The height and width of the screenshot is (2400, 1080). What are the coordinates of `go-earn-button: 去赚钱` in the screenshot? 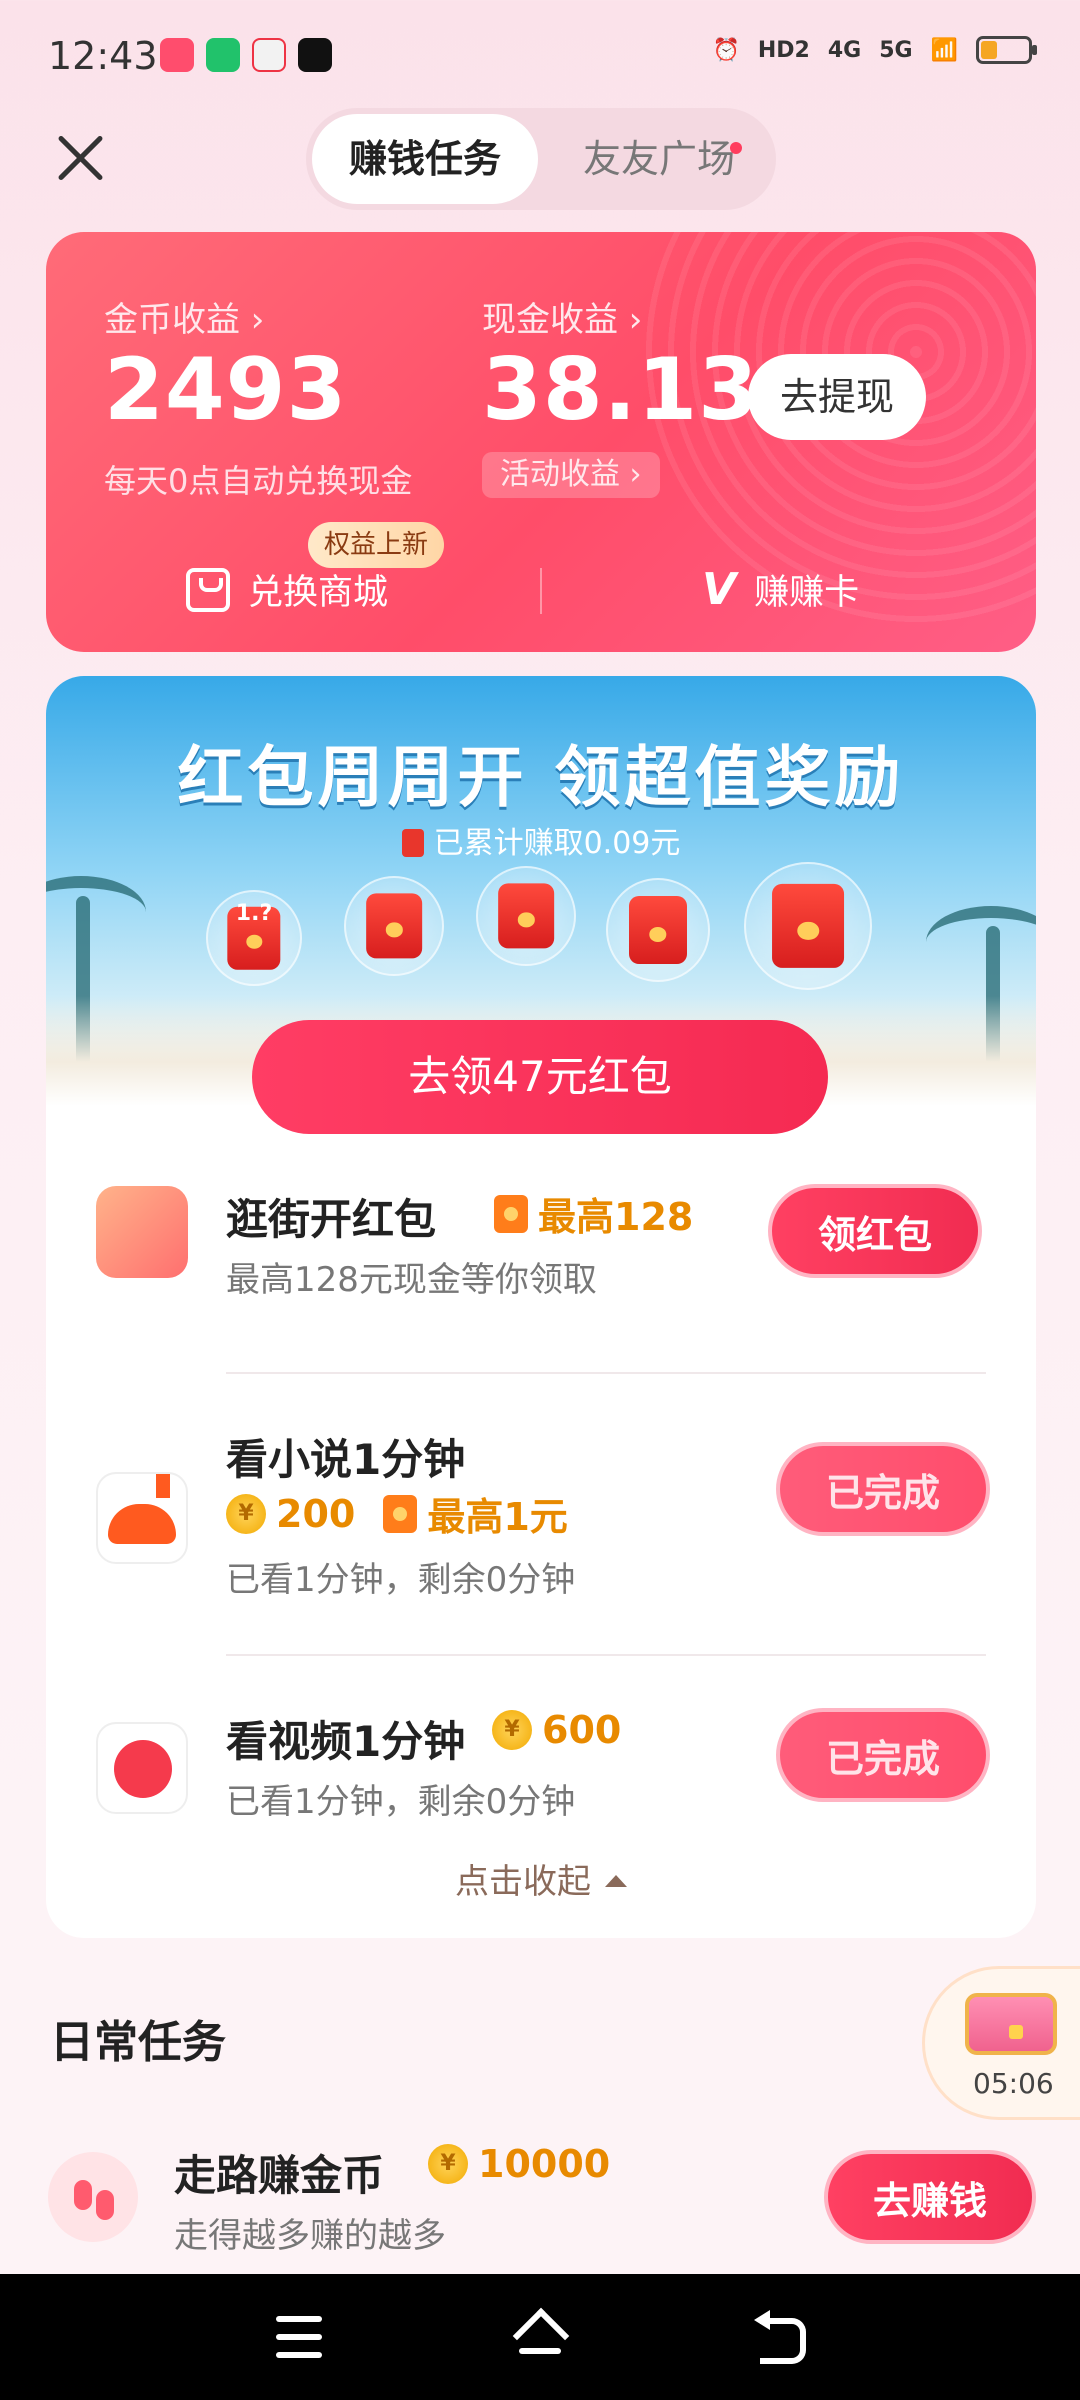 It's located at (930, 2197).